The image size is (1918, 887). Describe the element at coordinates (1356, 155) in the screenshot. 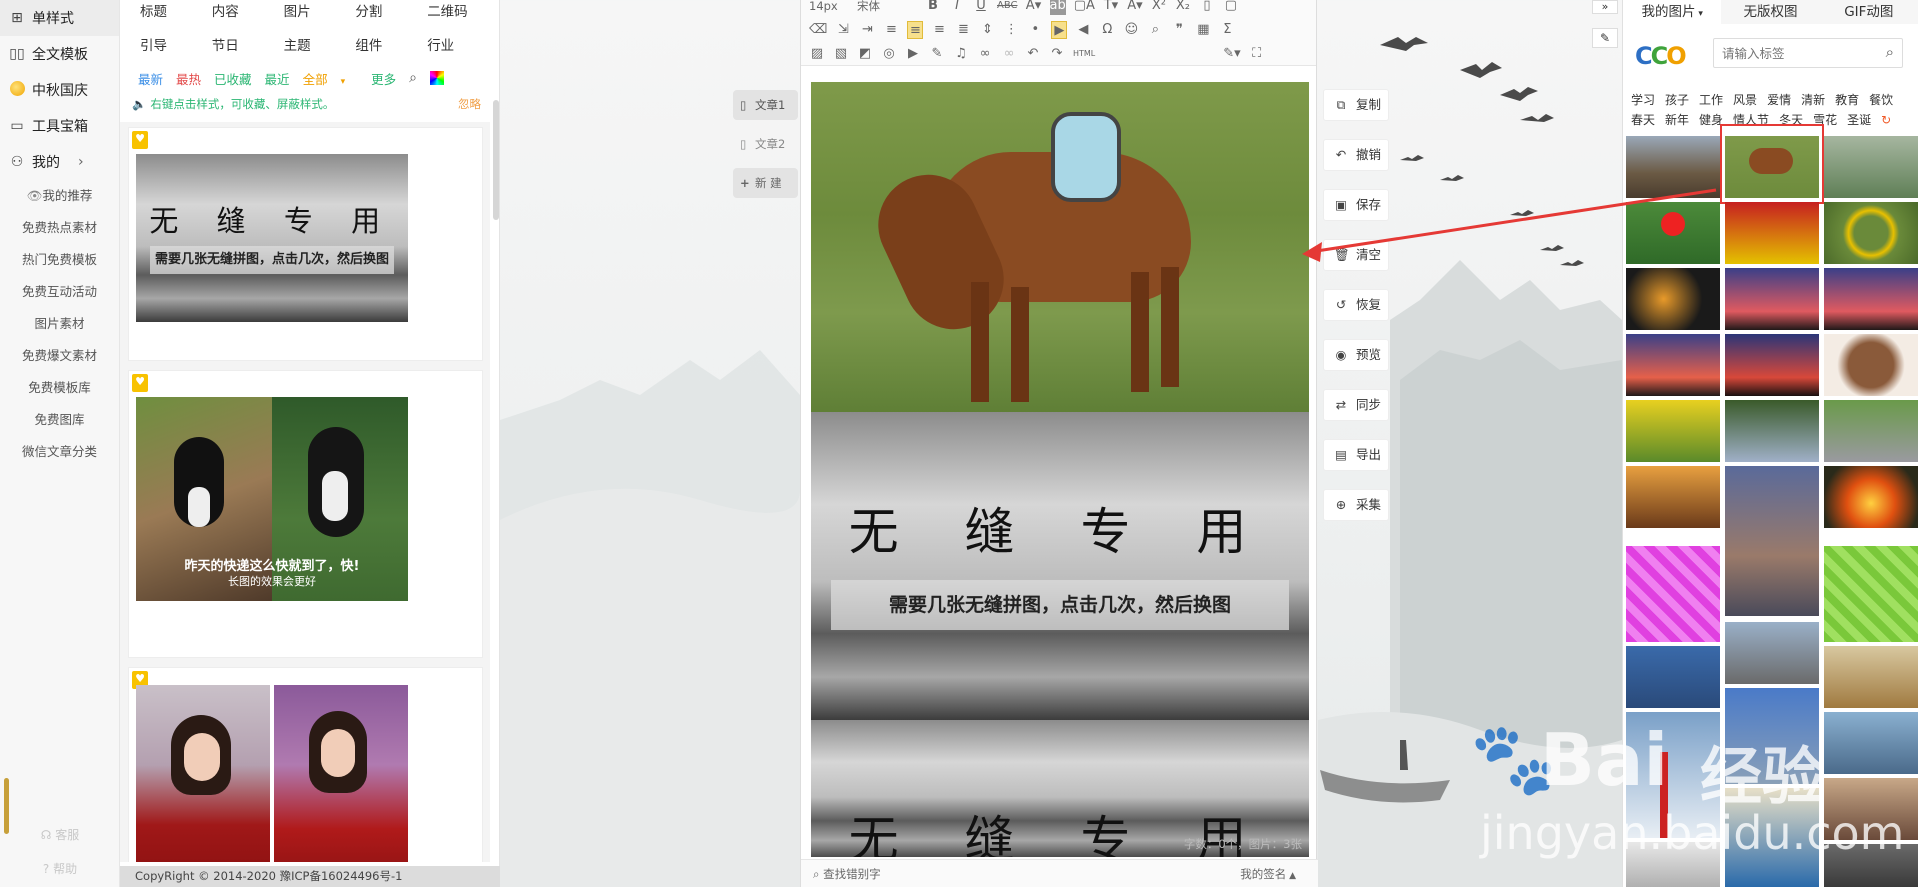

I see `undo-button: ↶ 撤销` at that location.